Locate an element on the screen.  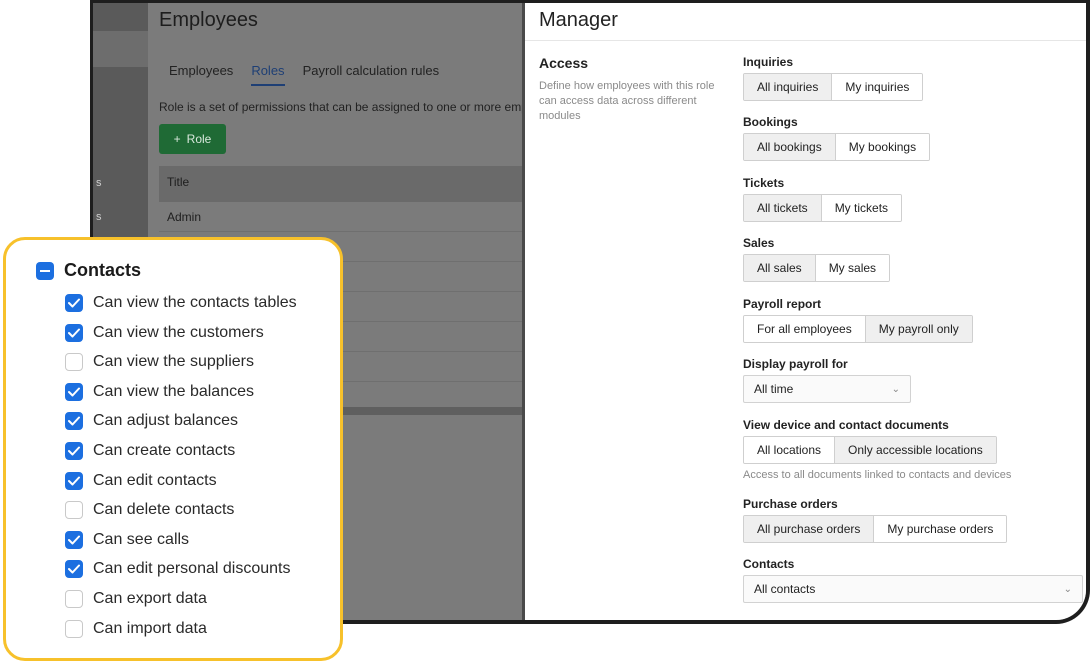
option-my-sales: My sales is located at coordinates (852, 268).